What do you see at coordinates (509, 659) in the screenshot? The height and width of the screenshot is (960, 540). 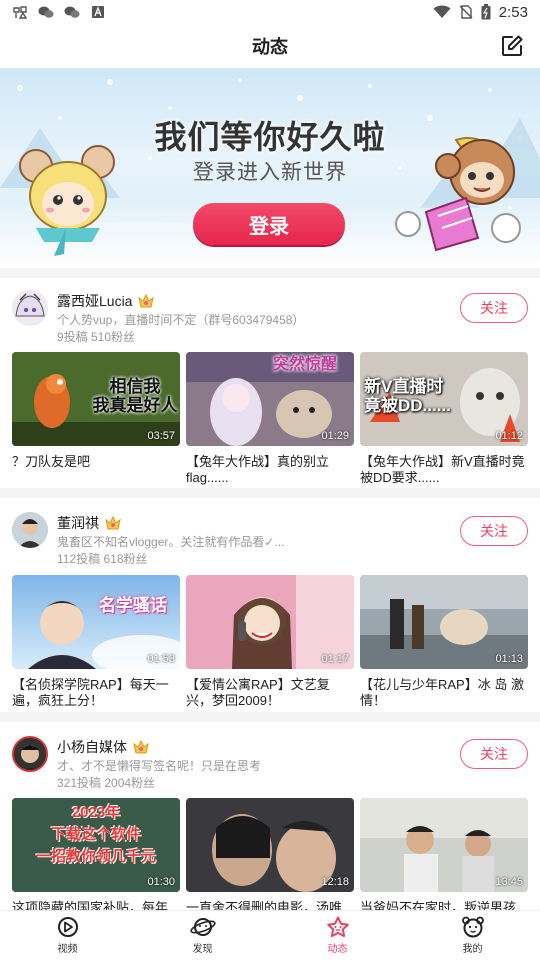 I see `video-duration: 01:13` at bounding box center [509, 659].